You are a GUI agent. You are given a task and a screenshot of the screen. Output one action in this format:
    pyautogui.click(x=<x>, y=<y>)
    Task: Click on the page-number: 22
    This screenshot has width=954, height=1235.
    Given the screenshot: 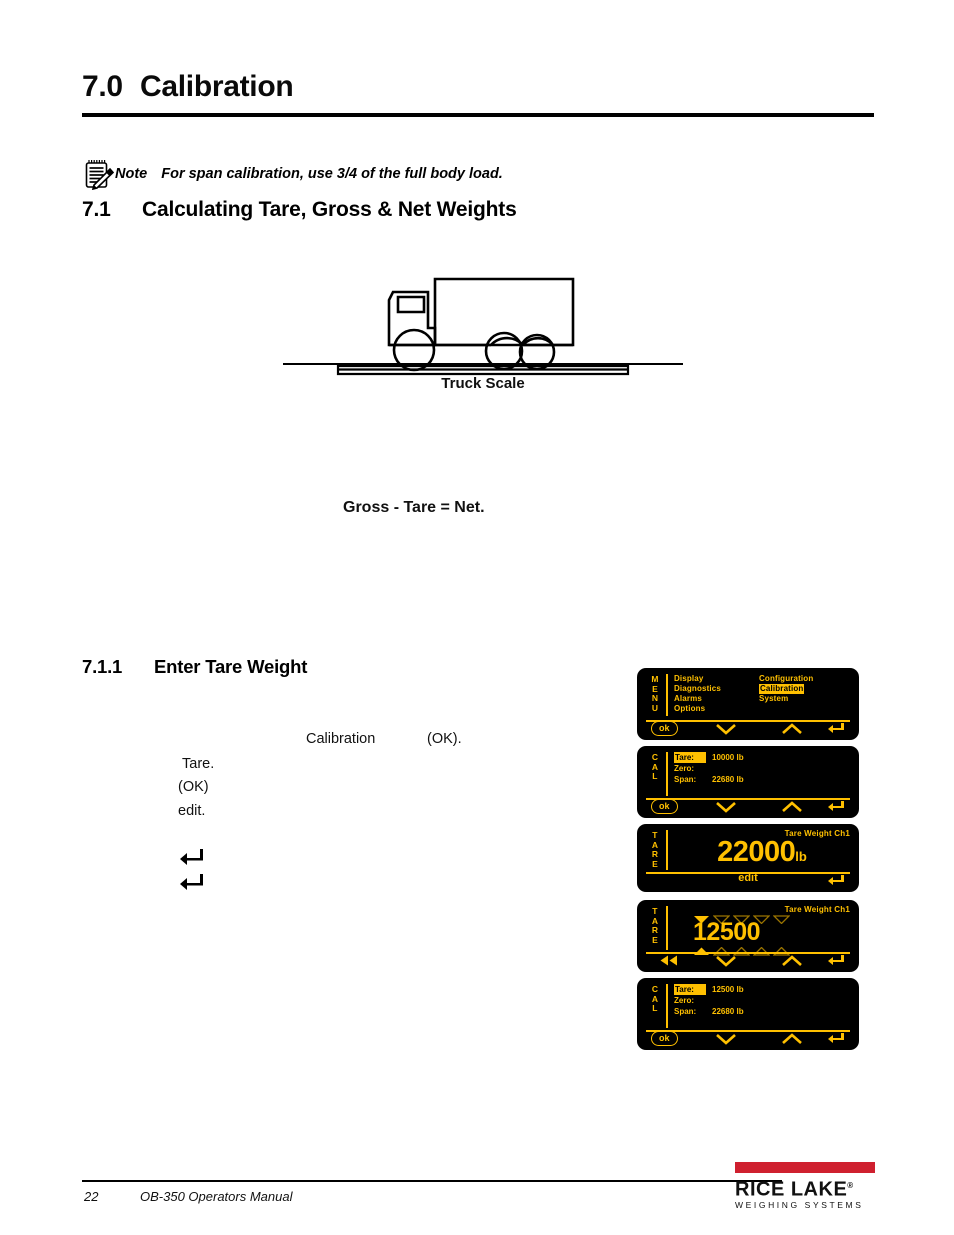 What is the action you would take?
    pyautogui.click(x=91, y=1196)
    